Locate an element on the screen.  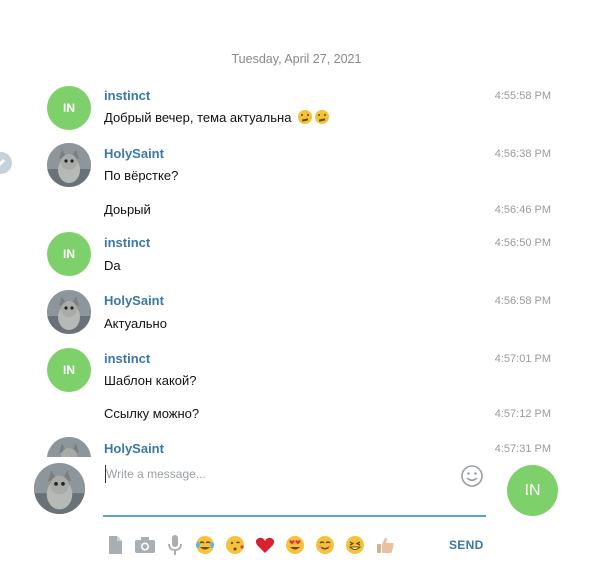
message-time: 4:56:38 PM is located at coordinates (522, 154).